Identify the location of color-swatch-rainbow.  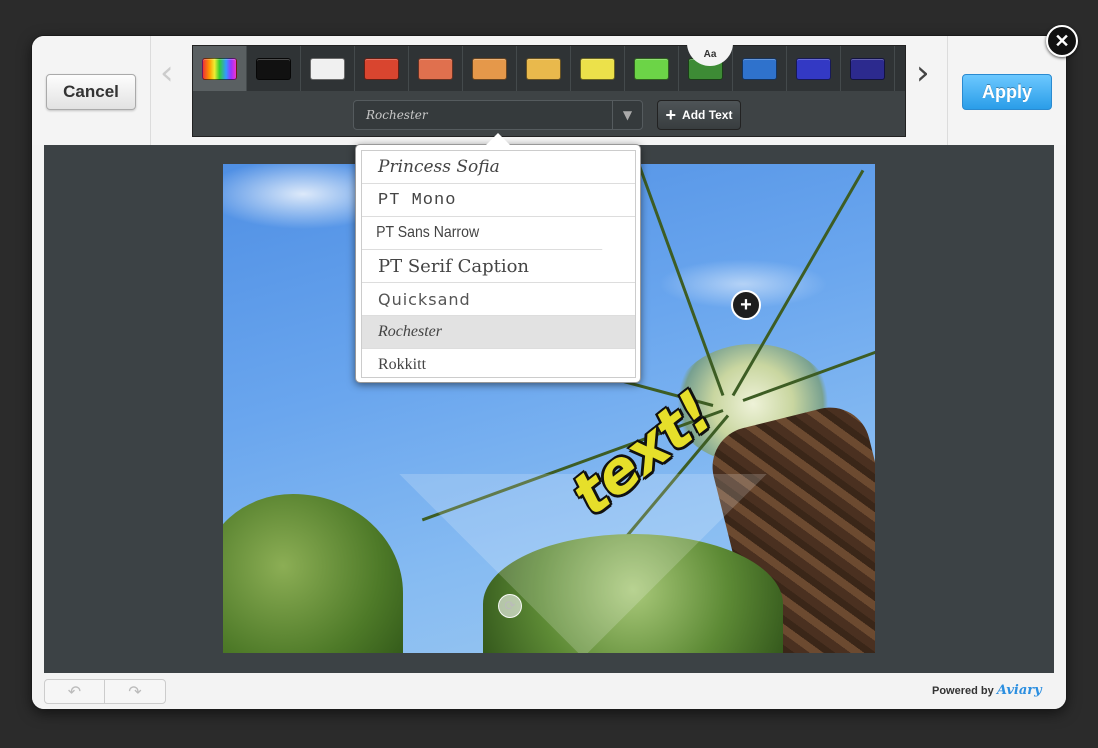
(220, 68).